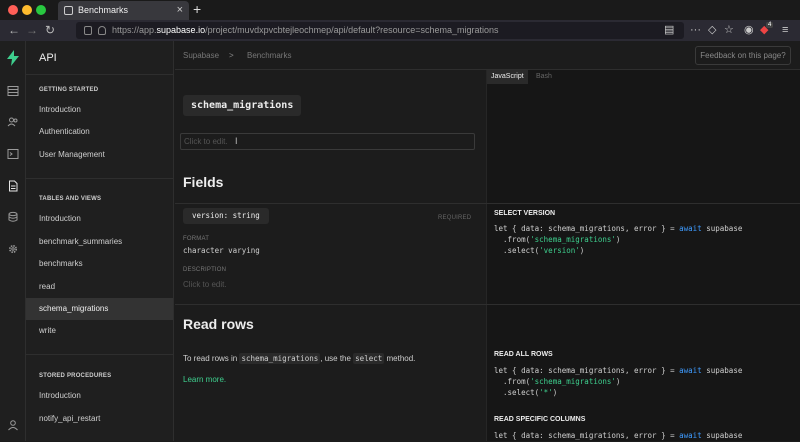 The width and height of the screenshot is (800, 442). Describe the element at coordinates (369, 358) in the screenshot. I see `select-method-code: select` at that location.